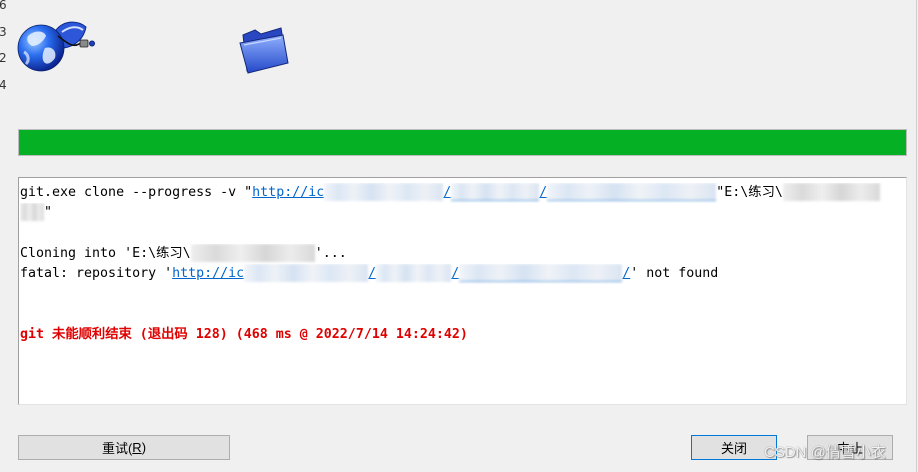 The height and width of the screenshot is (472, 918). I want to click on abort-label: 中止, so click(849, 448).